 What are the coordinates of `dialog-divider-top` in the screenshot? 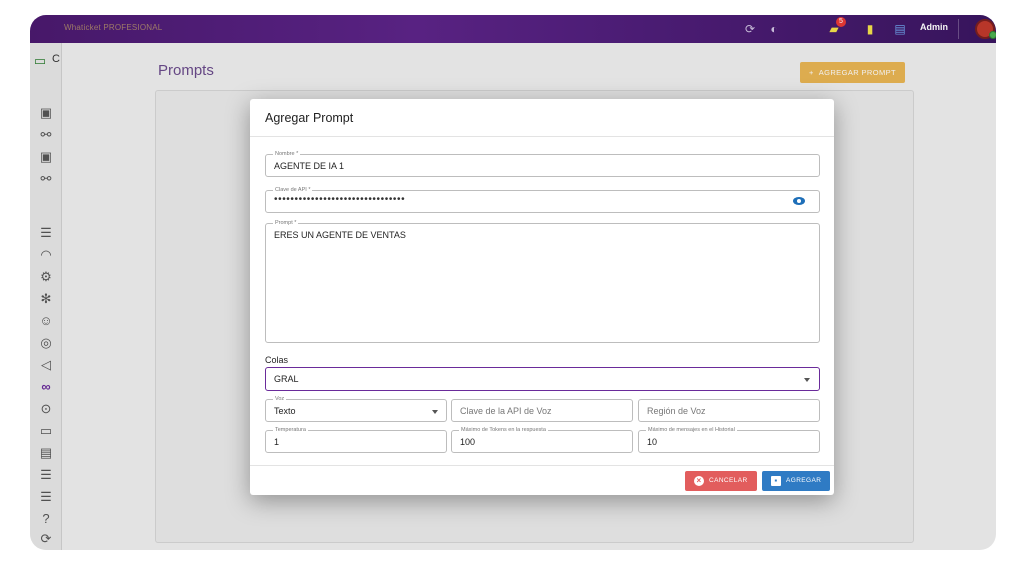 It's located at (542, 136).